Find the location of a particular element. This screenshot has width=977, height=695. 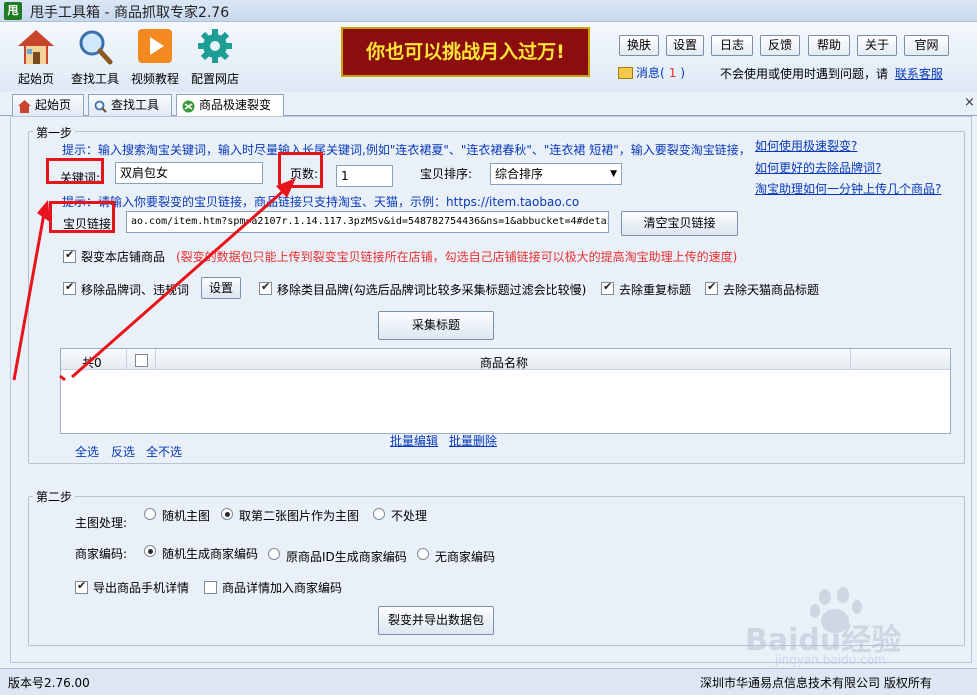

baidu-watermark: Baidu经验 jingyan.baidu.com is located at coordinates (835, 626).